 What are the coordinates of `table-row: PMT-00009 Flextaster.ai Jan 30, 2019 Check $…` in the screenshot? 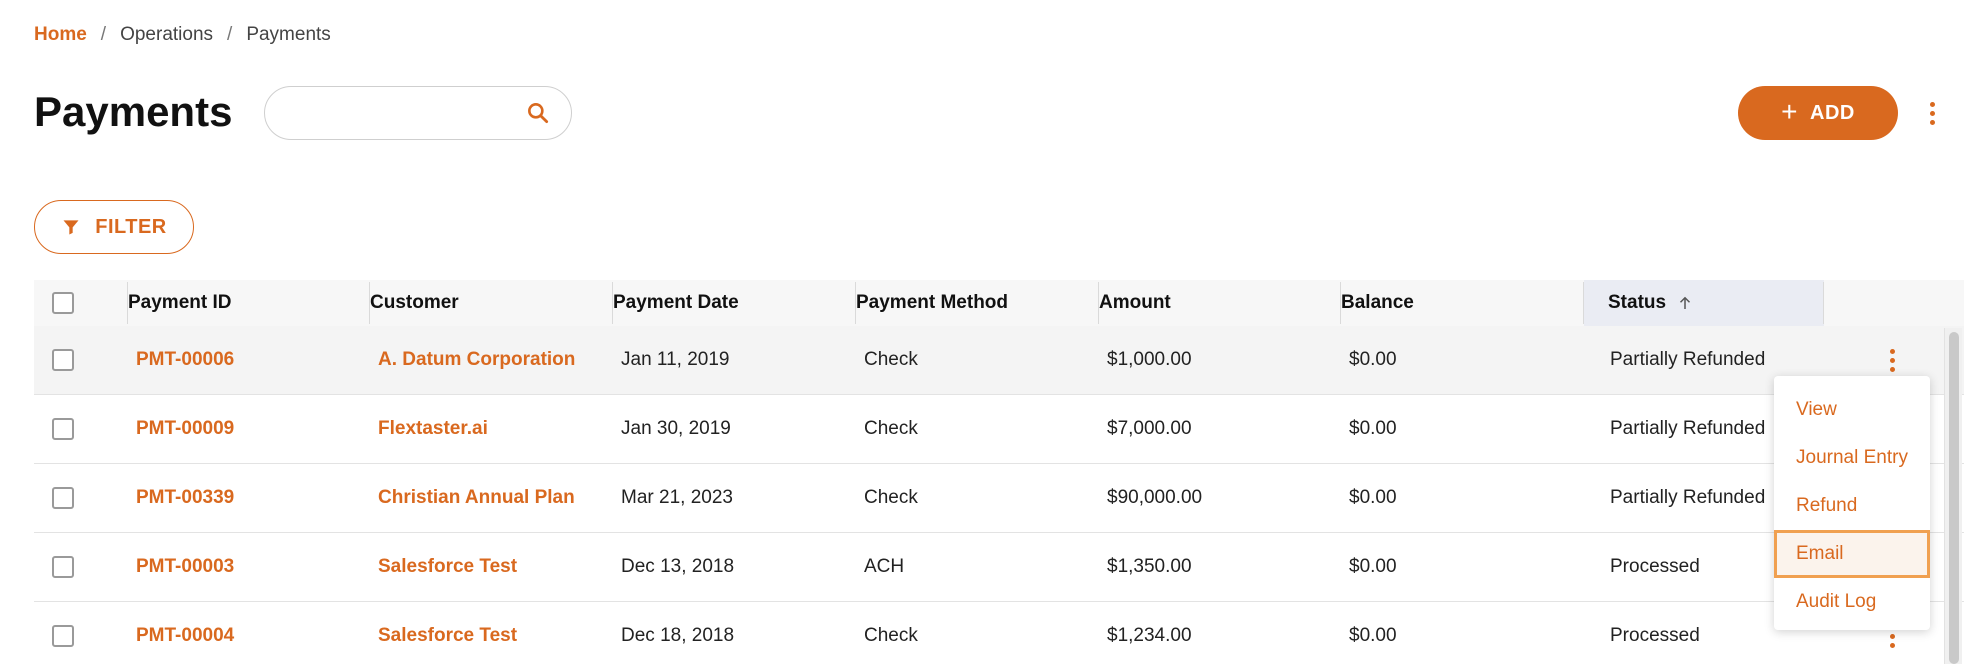 It's located at (999, 429).